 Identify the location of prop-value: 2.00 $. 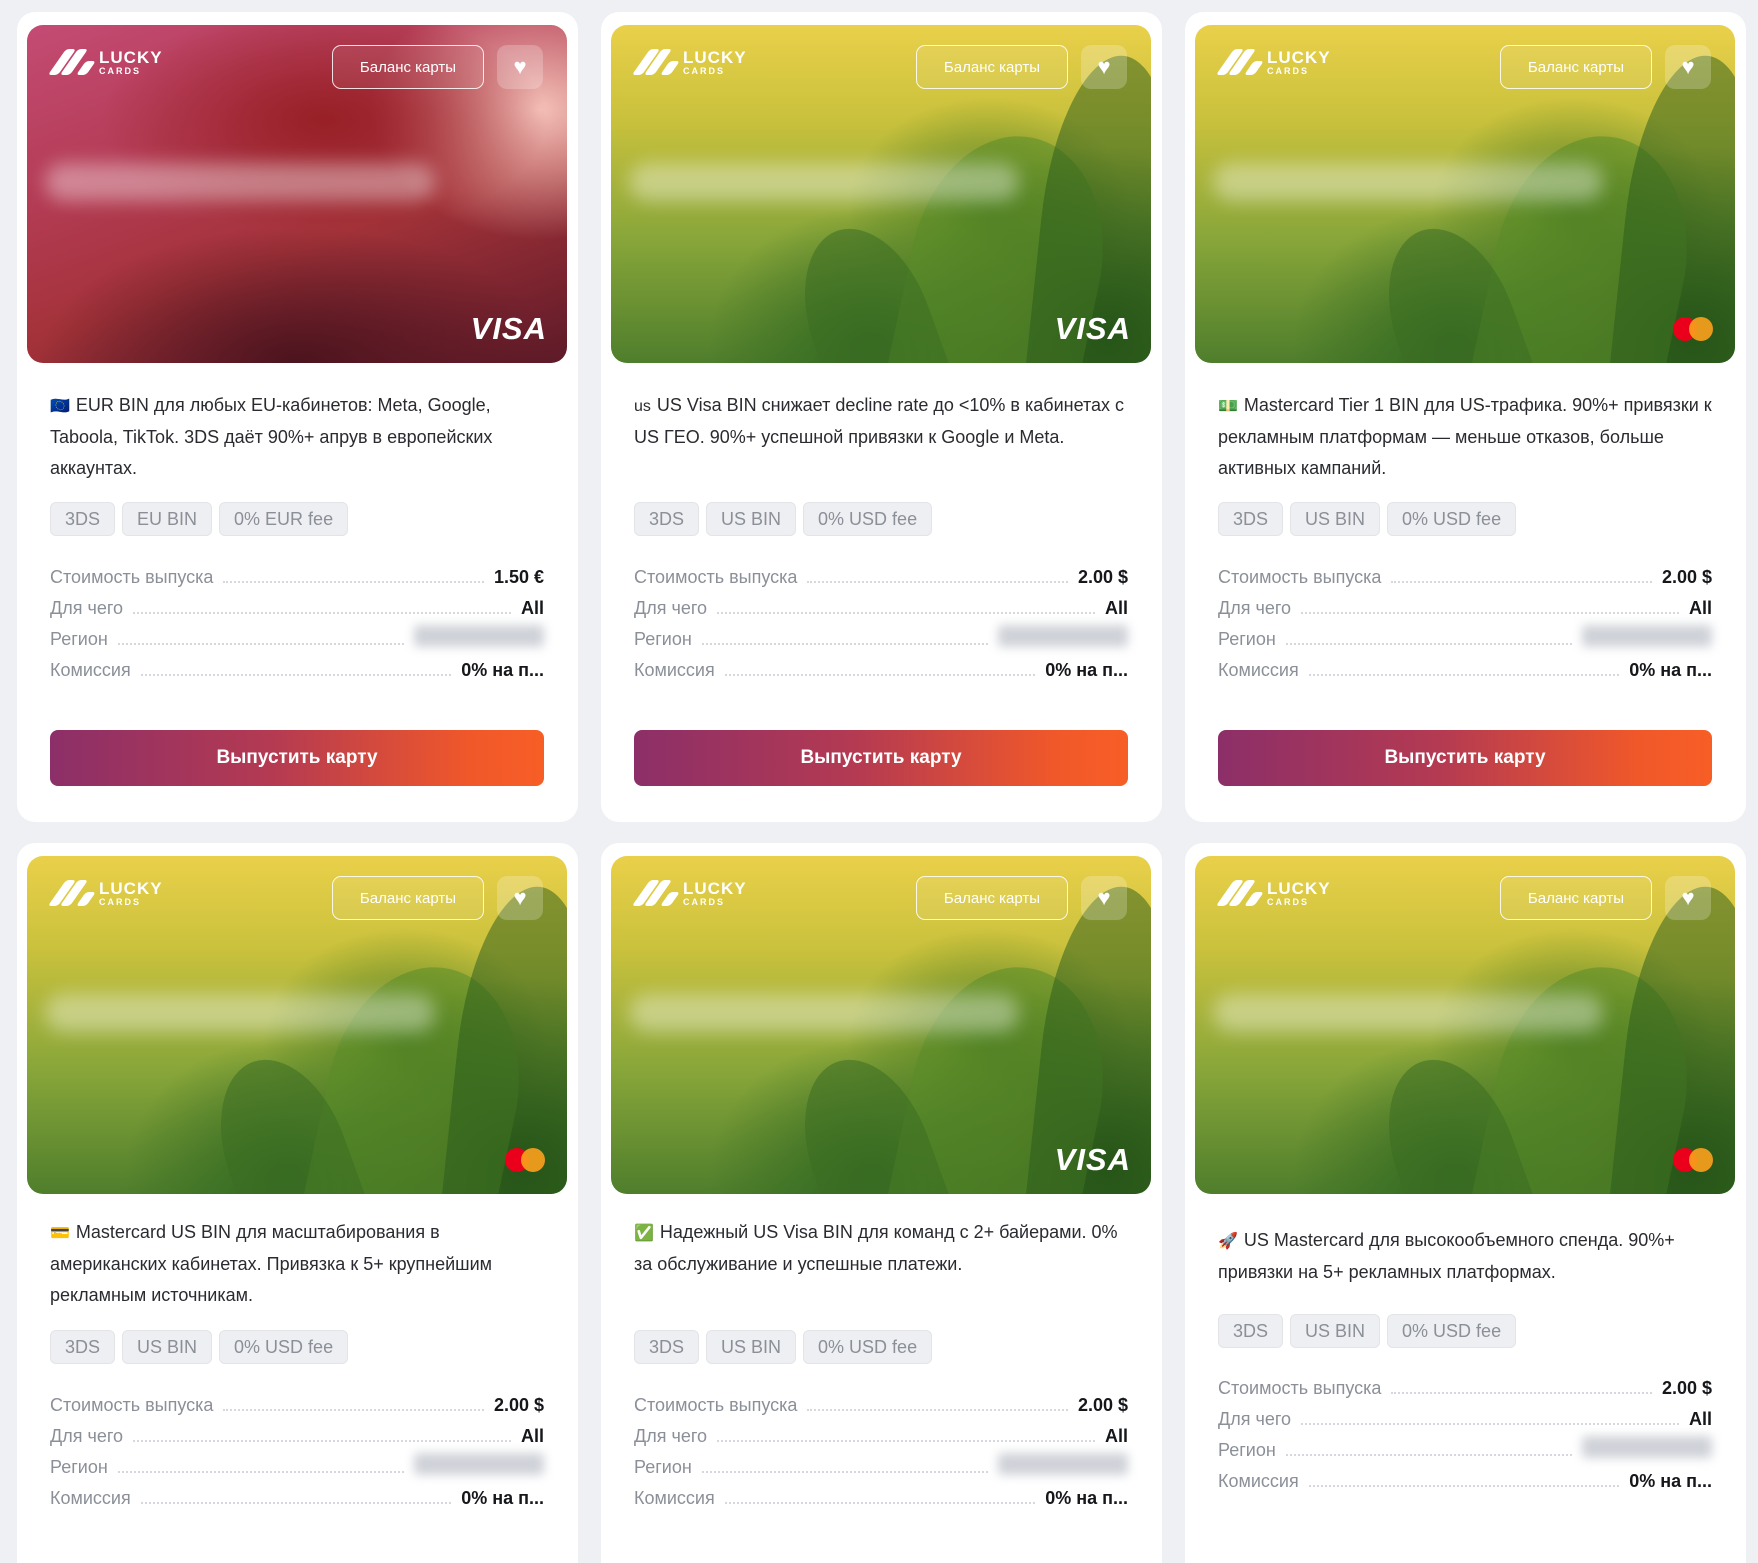
(518, 1405).